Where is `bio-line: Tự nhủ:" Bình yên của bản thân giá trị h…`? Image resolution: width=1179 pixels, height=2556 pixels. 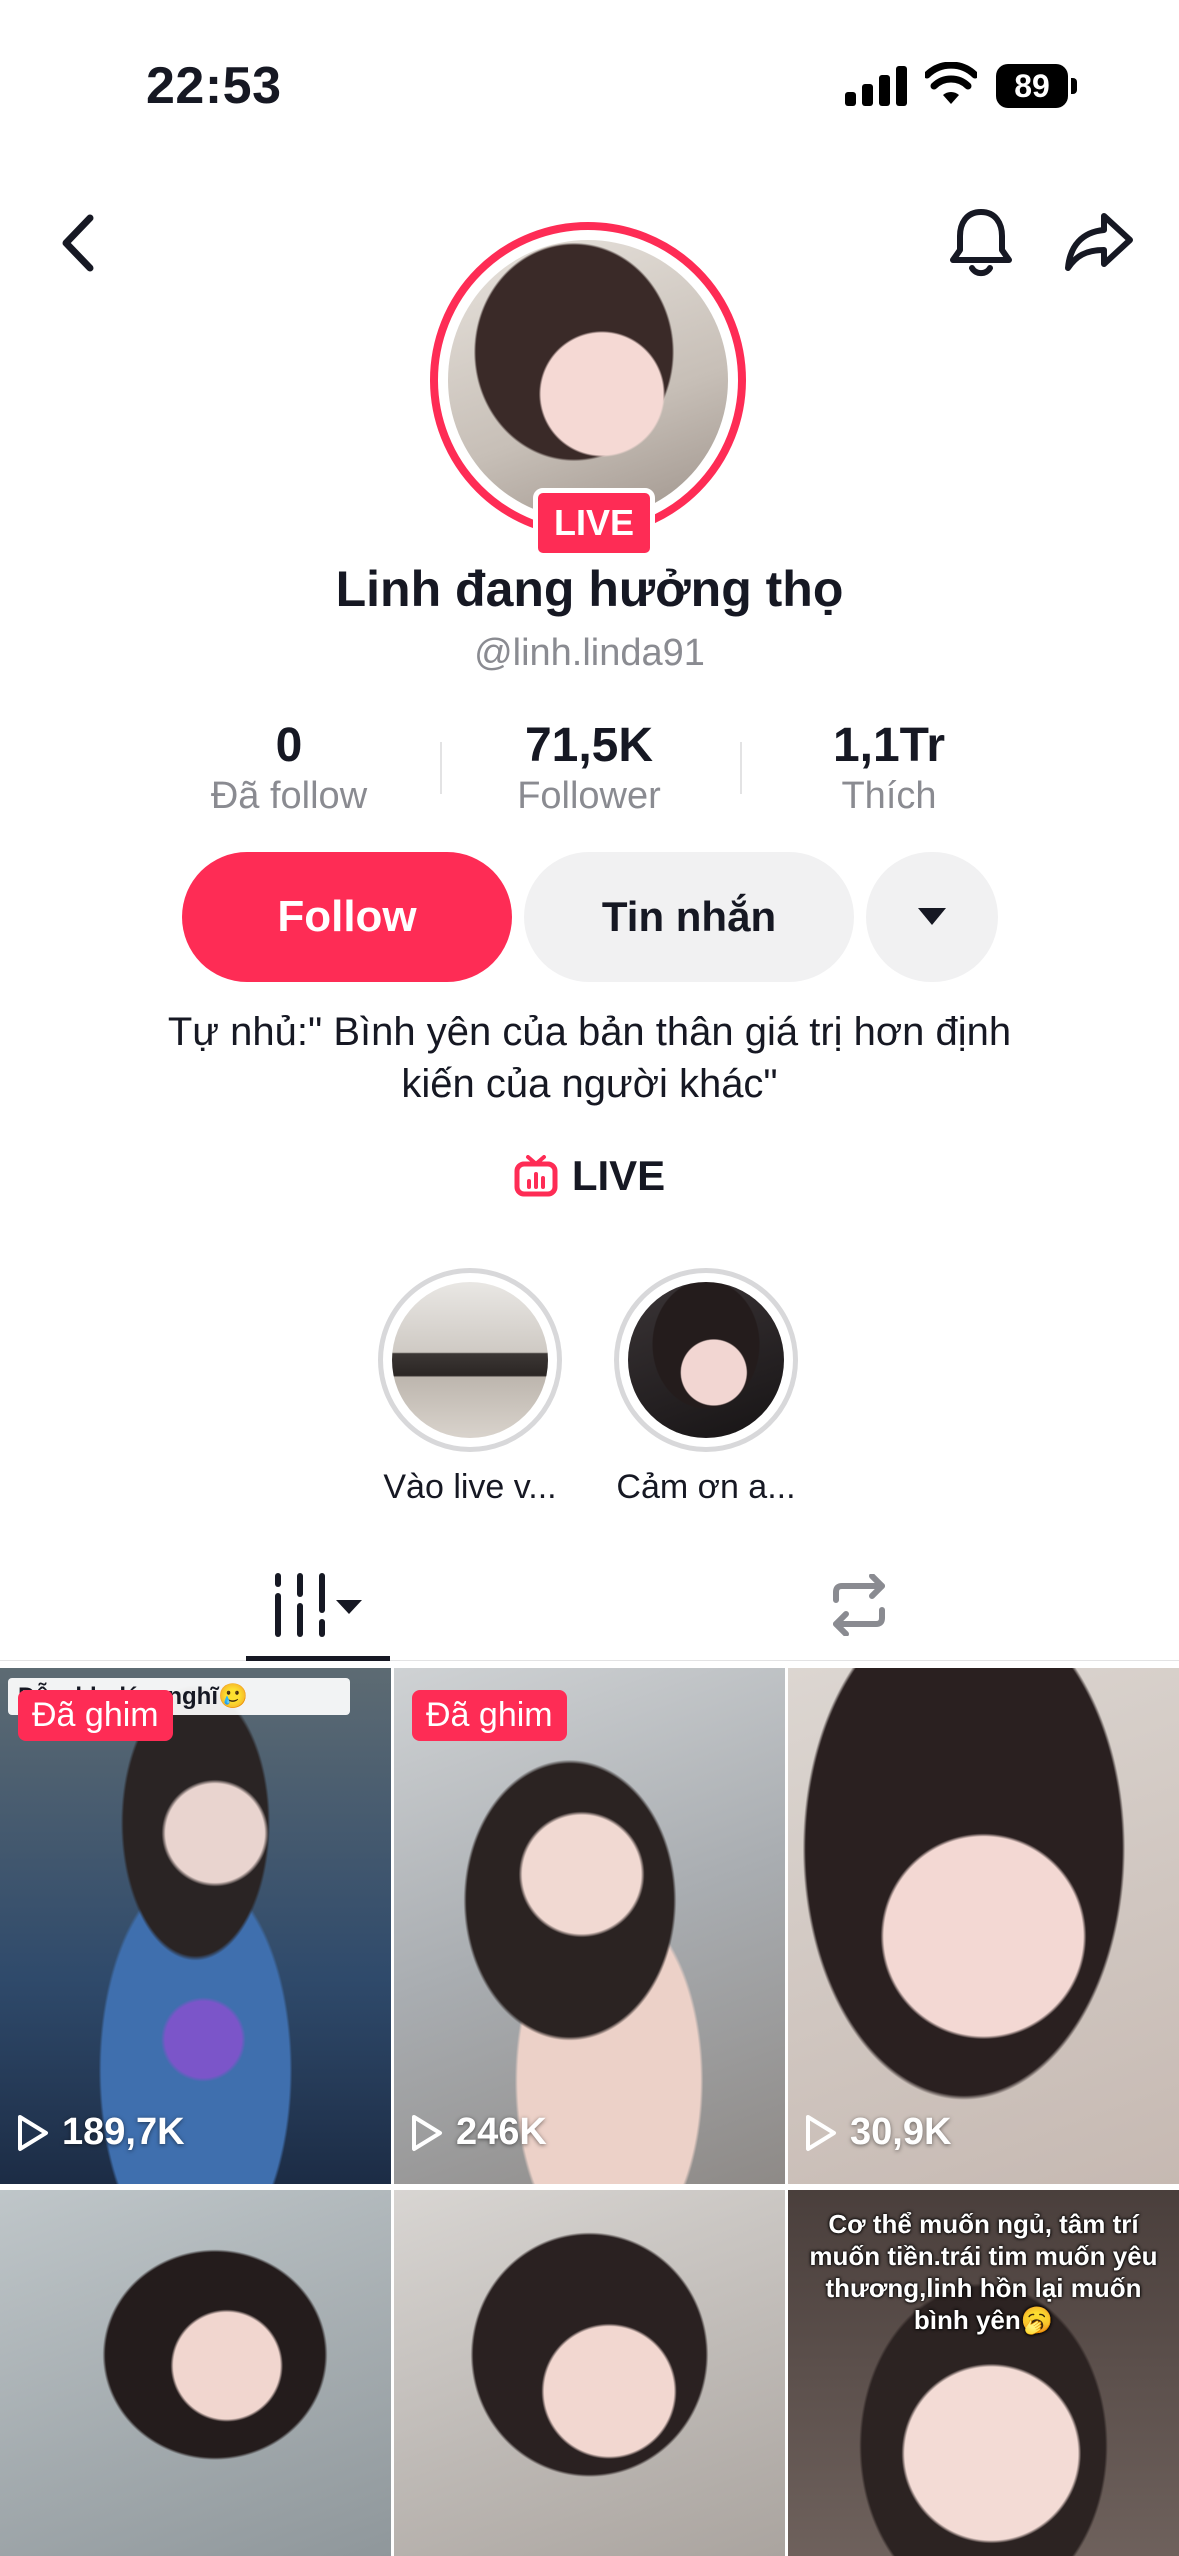
bio-line: Tự nhủ:" Bình yên của bản thân giá trị h… is located at coordinates (589, 1032).